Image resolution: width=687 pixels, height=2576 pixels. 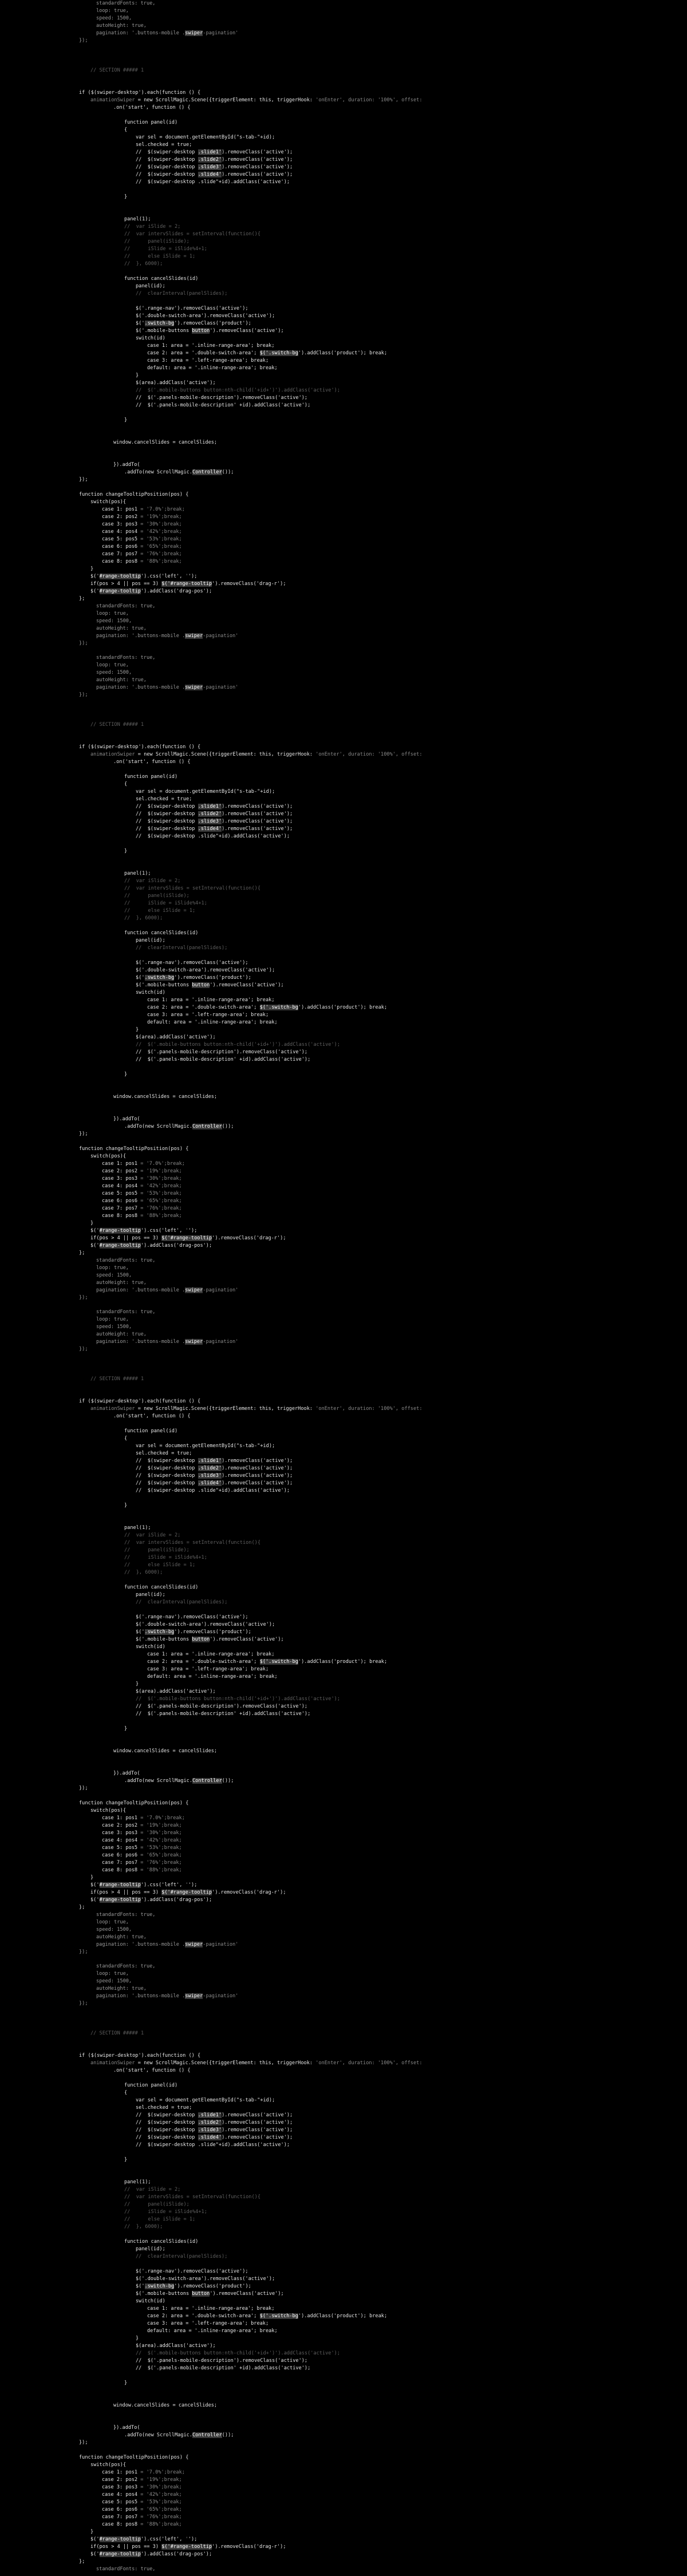 What do you see at coordinates (343, 2517) in the screenshot?
I see `code-line: case 7: pos7 = '76%';break;` at bounding box center [343, 2517].